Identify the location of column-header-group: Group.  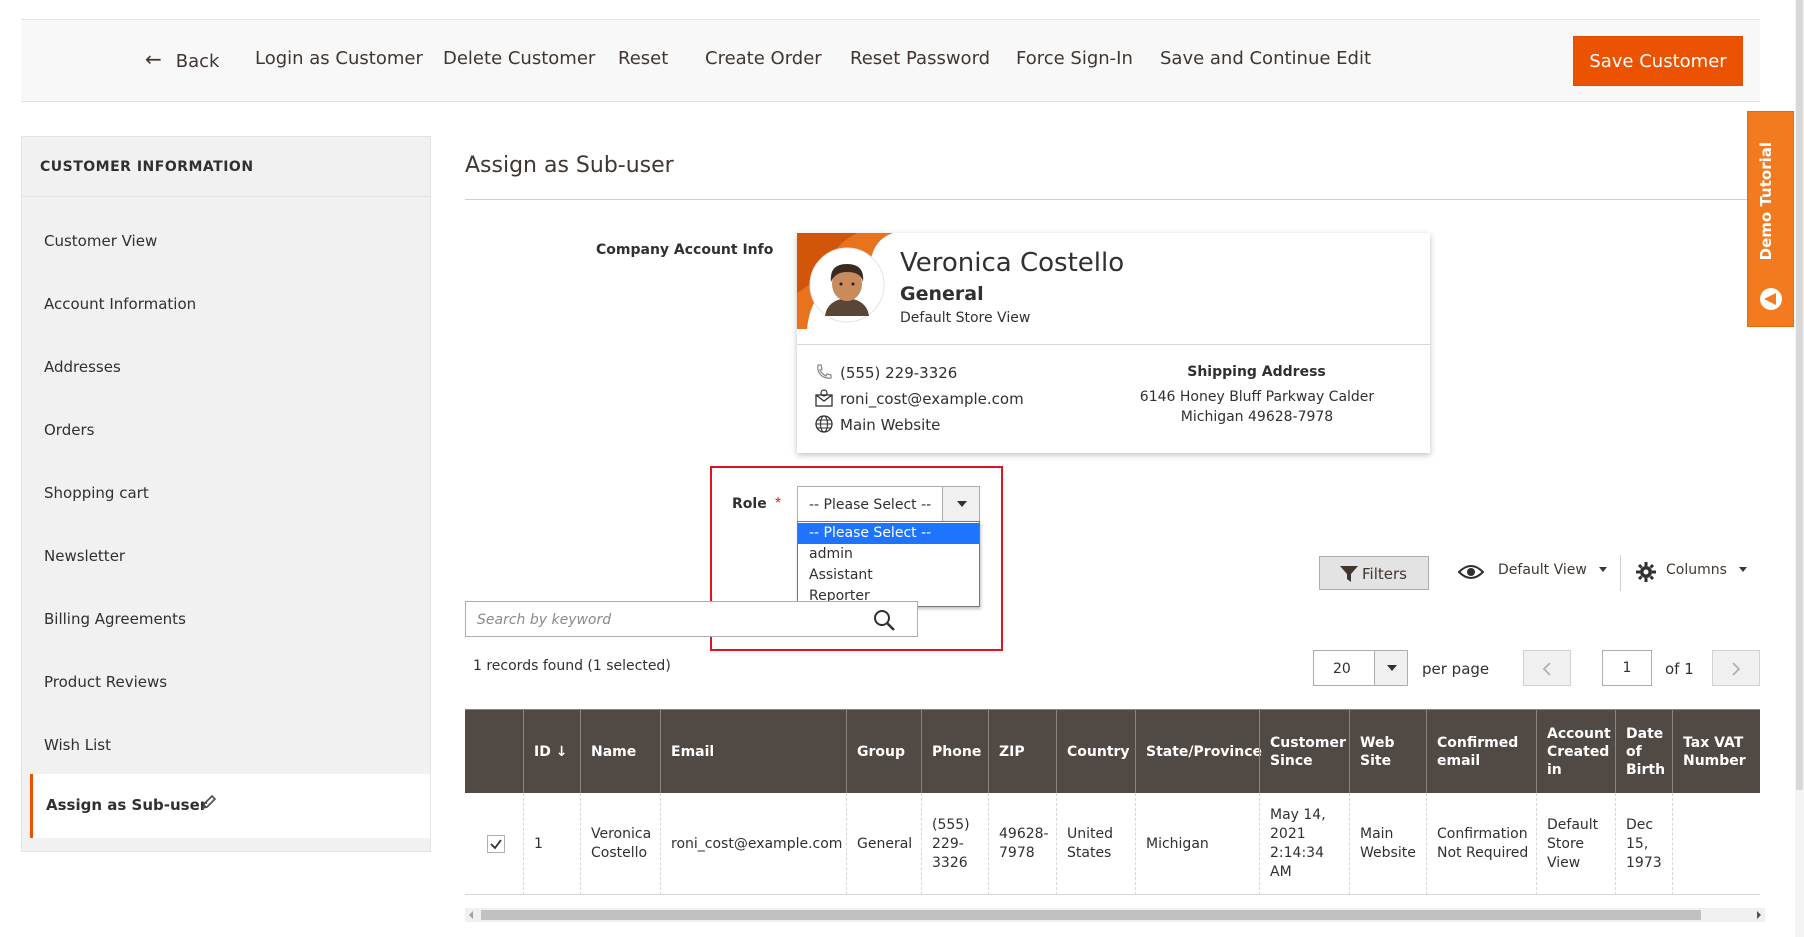
(883, 752).